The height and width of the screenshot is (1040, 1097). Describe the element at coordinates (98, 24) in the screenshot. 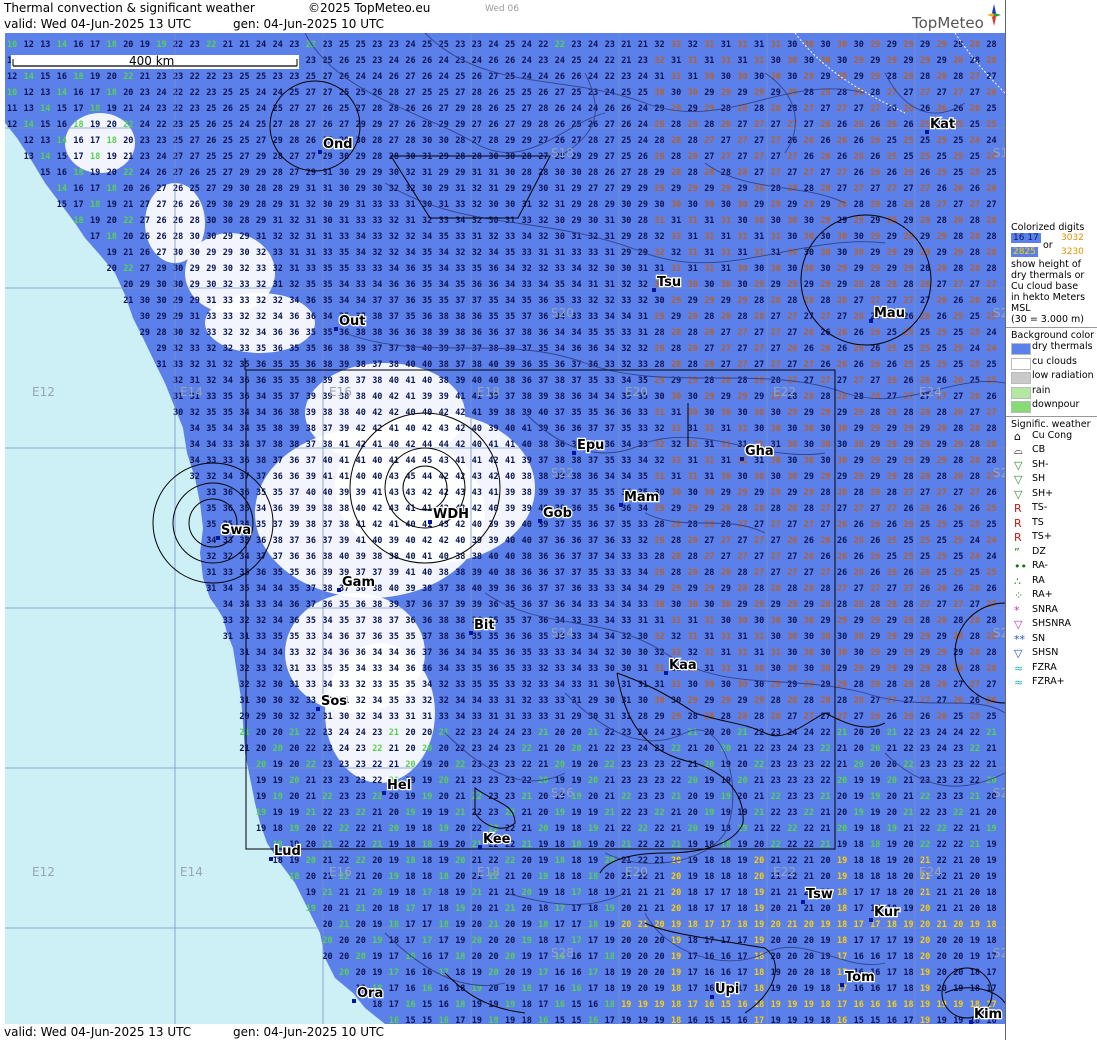

I see `valid-time: valid: Wed 04-Jun-2025 13 UTC` at that location.